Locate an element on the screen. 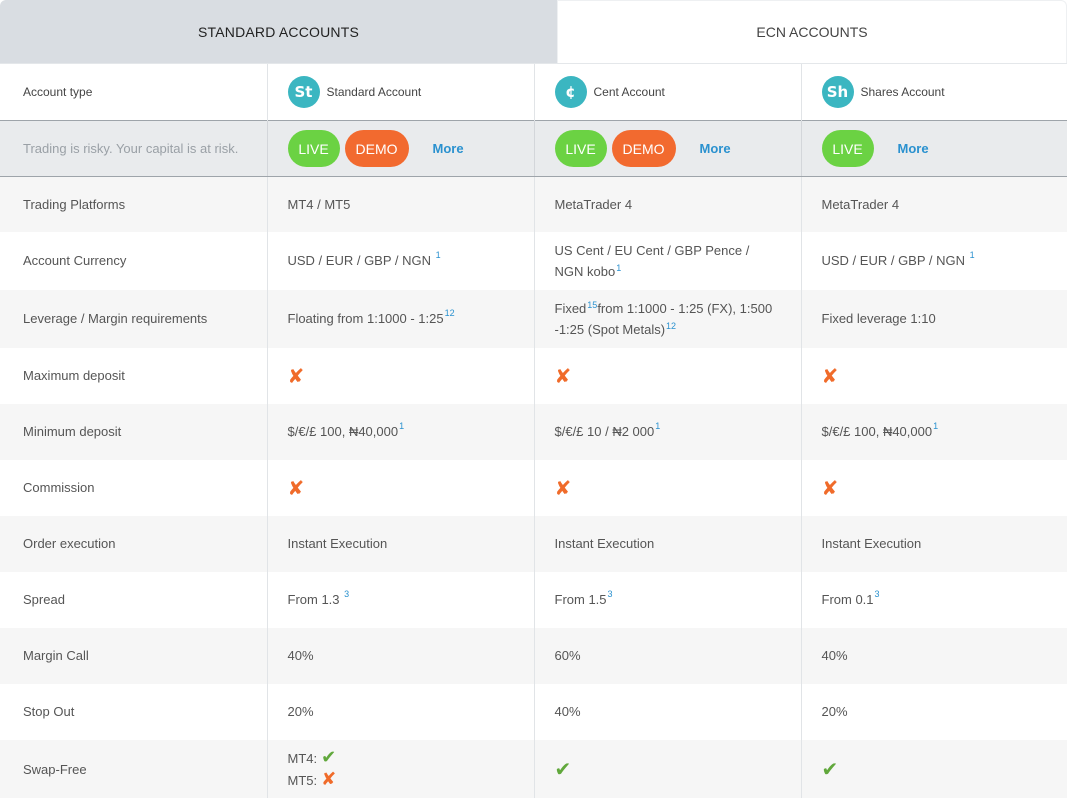 Image resolution: width=1071 pixels, height=798 pixels. table-row: Margin Call 40% 60% 40% is located at coordinates (533, 655).